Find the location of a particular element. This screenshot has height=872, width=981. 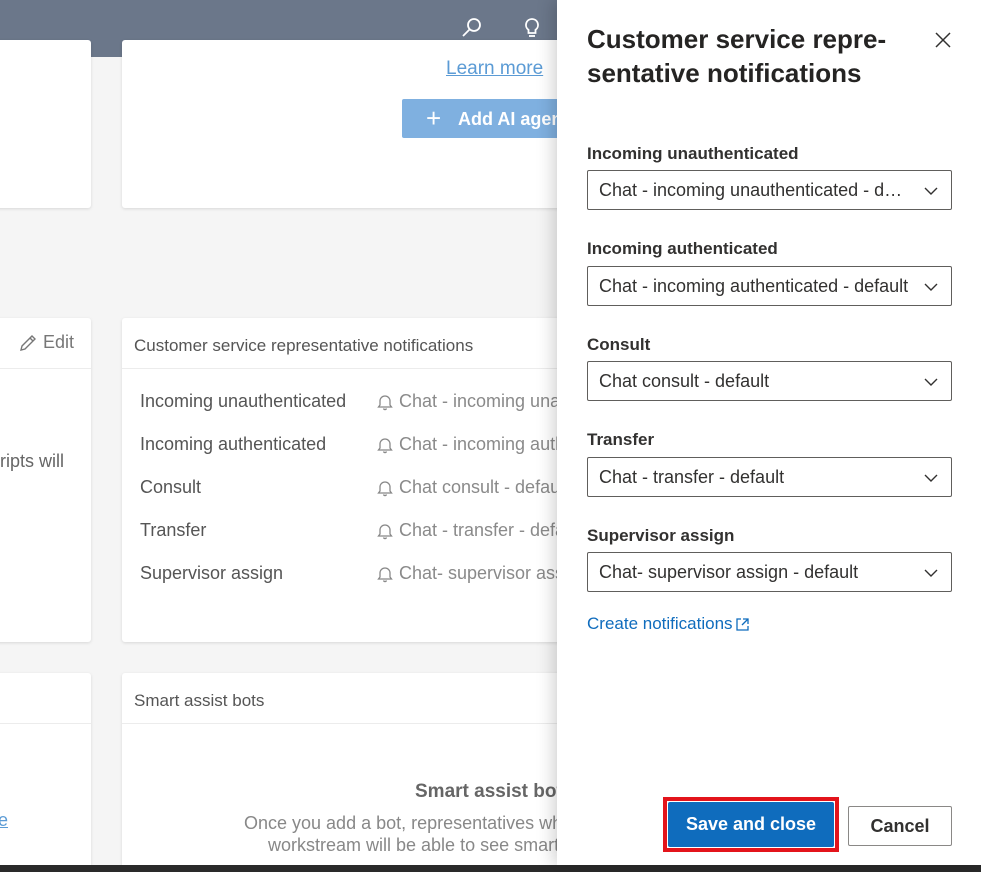

search-icon is located at coordinates (472, 28).